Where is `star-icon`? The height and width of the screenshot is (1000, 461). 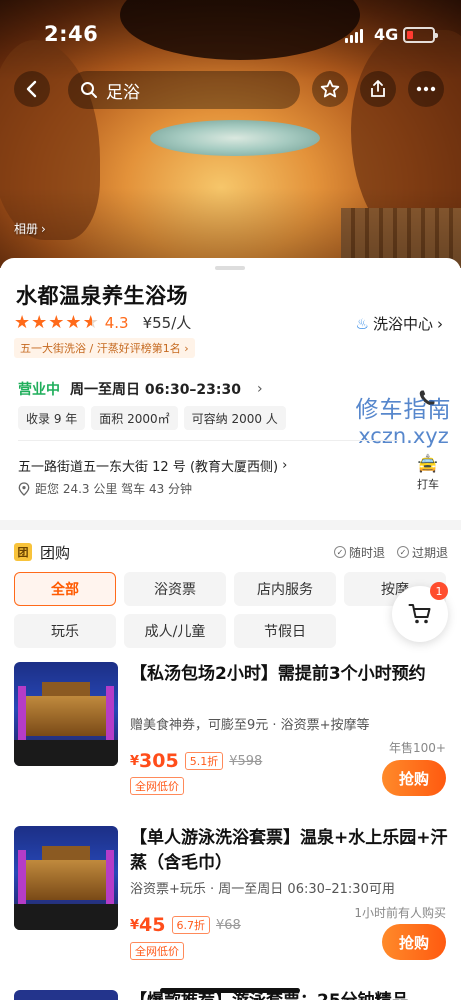
star-icon is located at coordinates (330, 88).